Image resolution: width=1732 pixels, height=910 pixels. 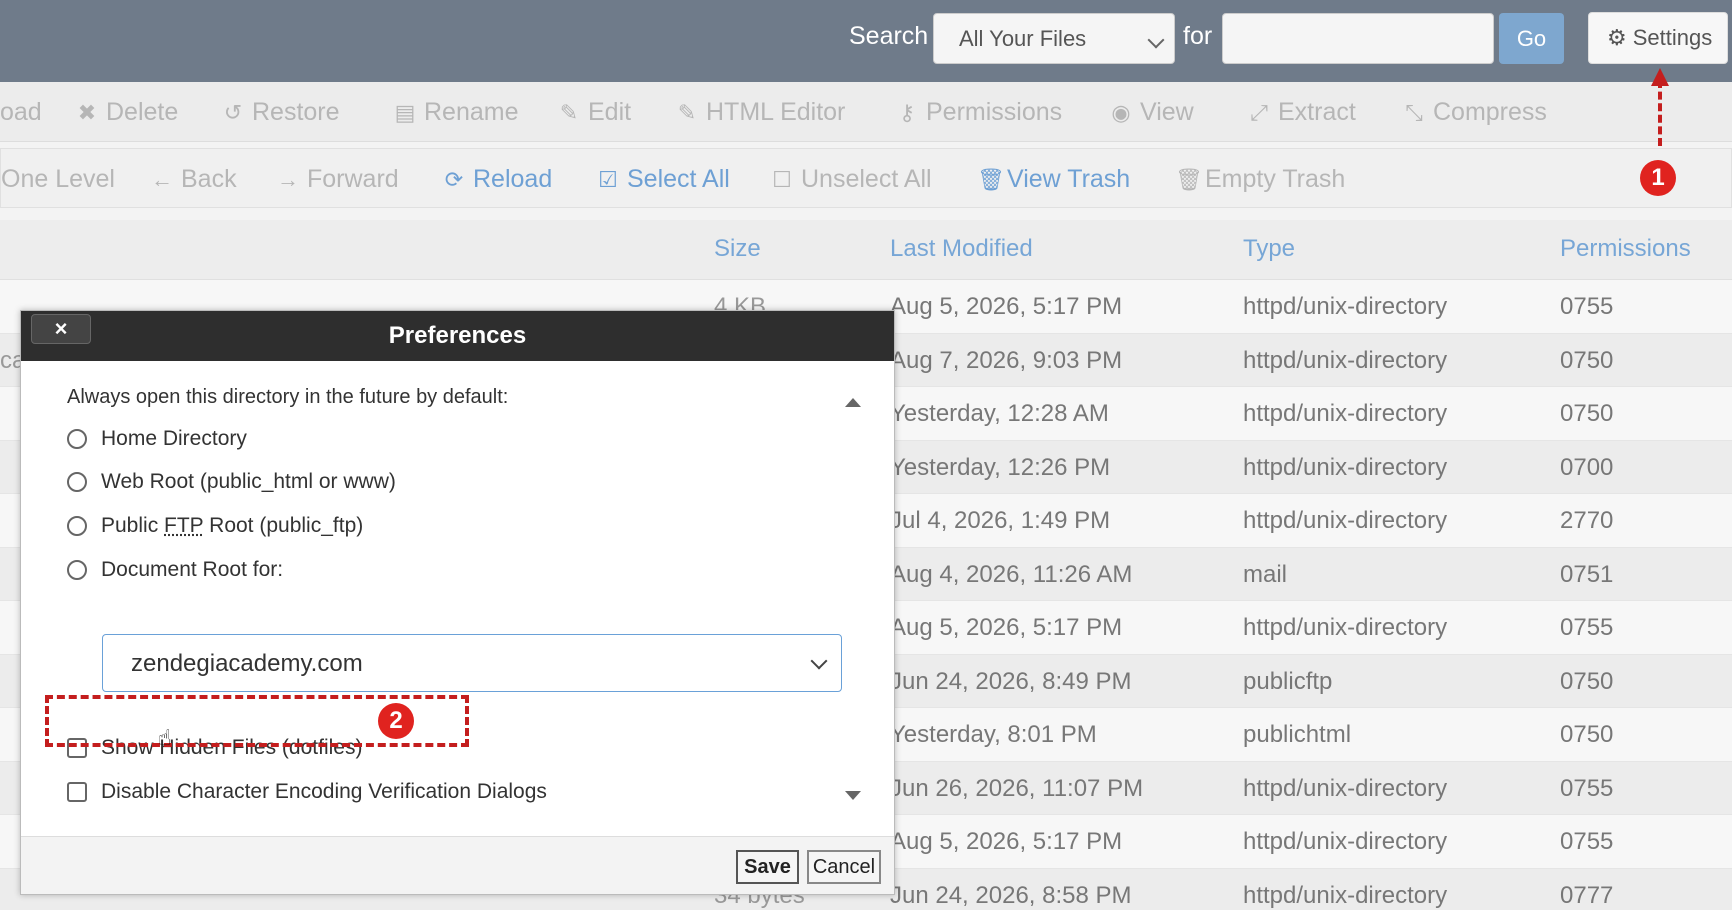 I want to click on settings-label: Settings, so click(x=1672, y=37).